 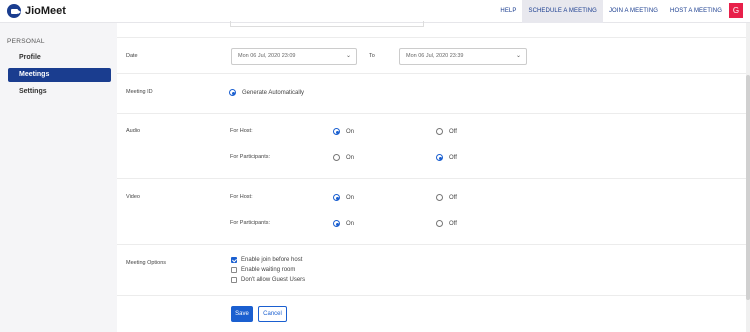 I want to click on join-before-host-checkbox, so click(x=234, y=260).